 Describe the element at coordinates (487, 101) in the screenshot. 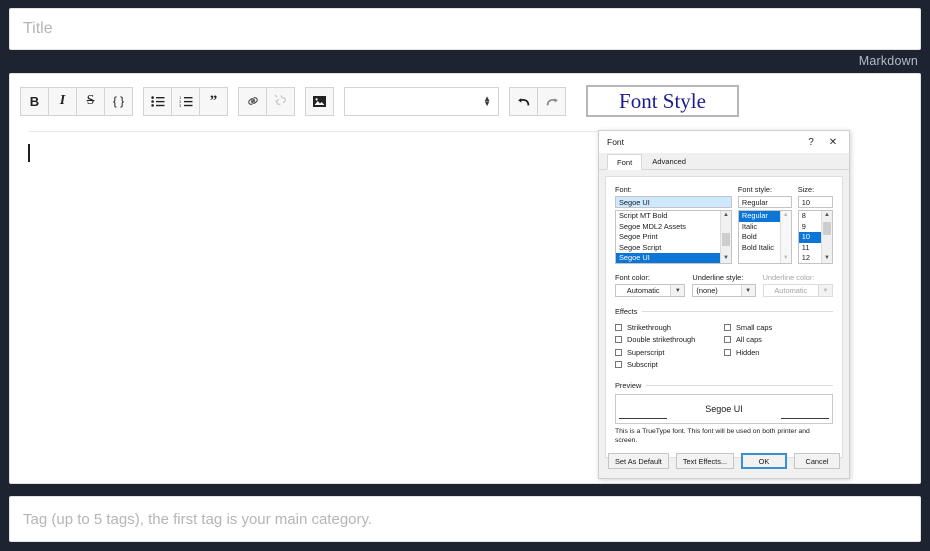

I see `chevron-updown-icon: ▲ ▼` at that location.